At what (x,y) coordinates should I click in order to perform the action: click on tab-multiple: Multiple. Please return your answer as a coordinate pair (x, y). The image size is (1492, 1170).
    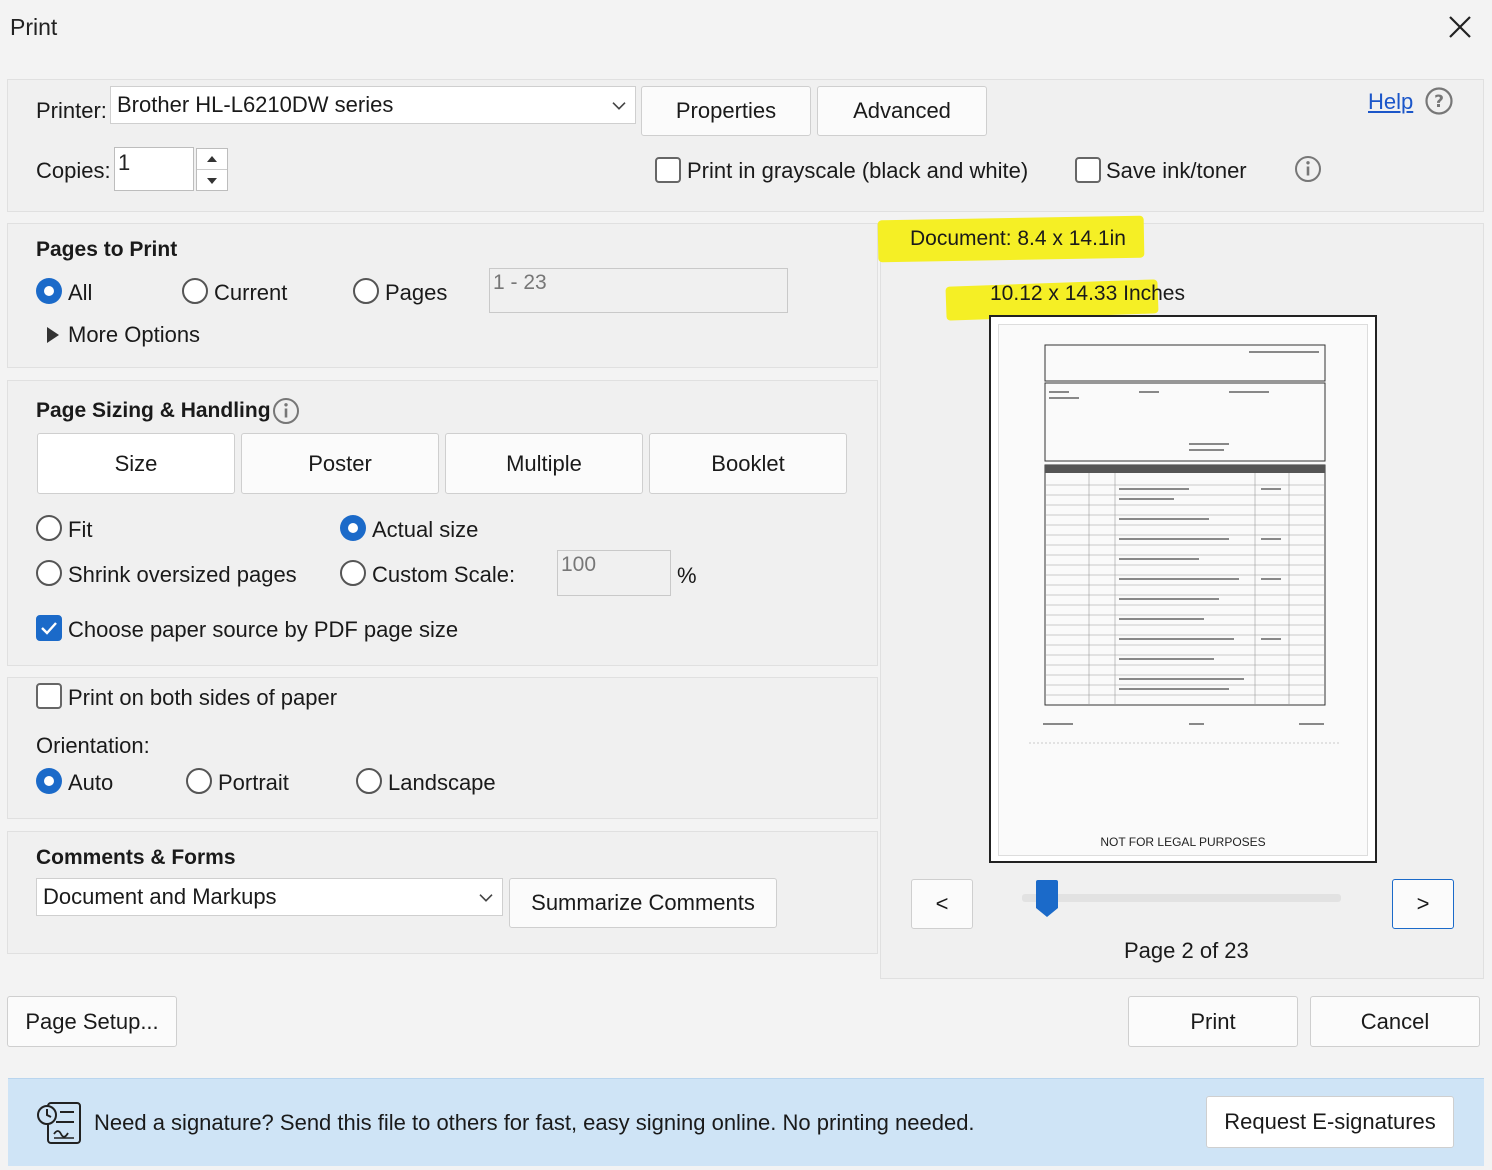
    Looking at the image, I should click on (544, 463).